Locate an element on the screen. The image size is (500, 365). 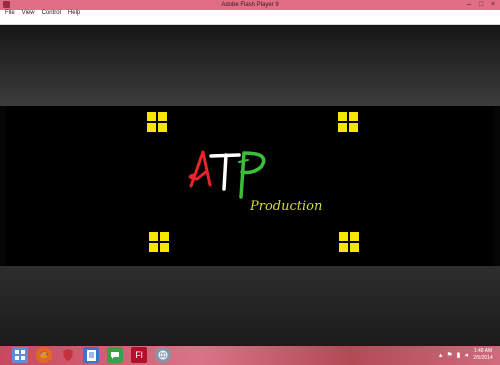
menu-file: File is located at coordinates (10, 13).